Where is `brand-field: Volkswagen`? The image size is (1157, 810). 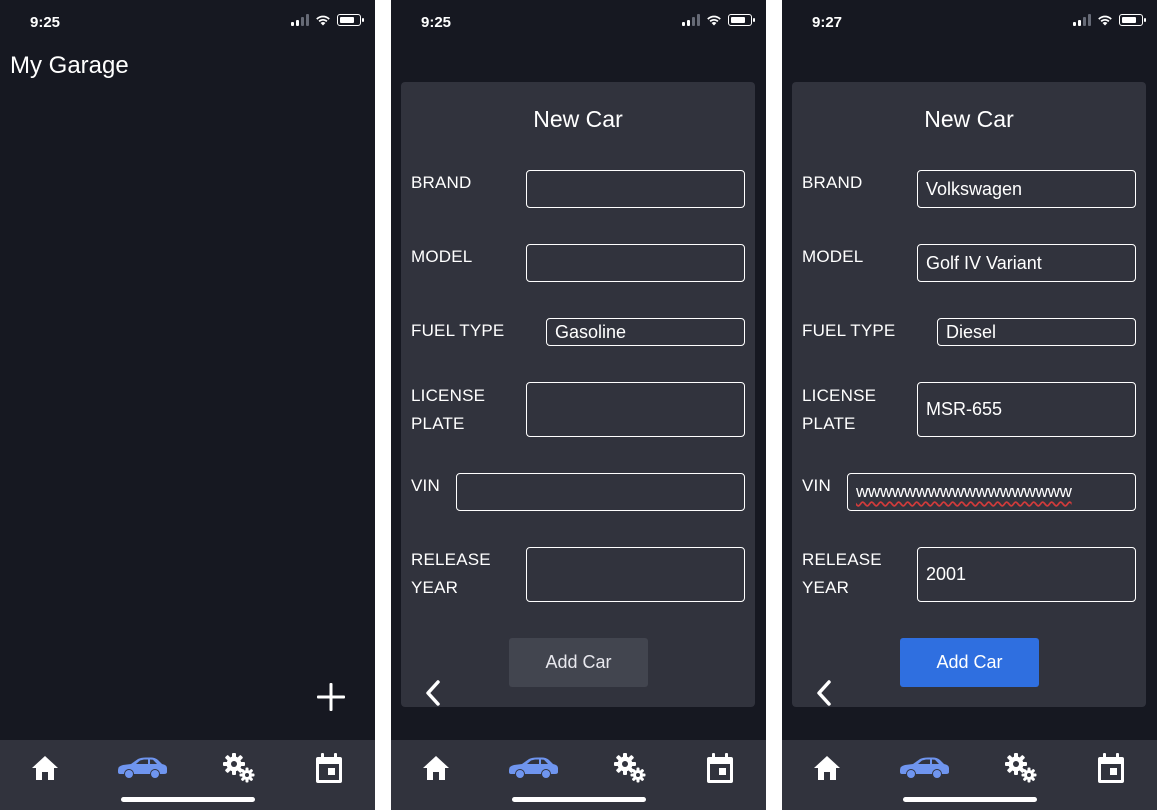
brand-field: Volkswagen is located at coordinates (1026, 189).